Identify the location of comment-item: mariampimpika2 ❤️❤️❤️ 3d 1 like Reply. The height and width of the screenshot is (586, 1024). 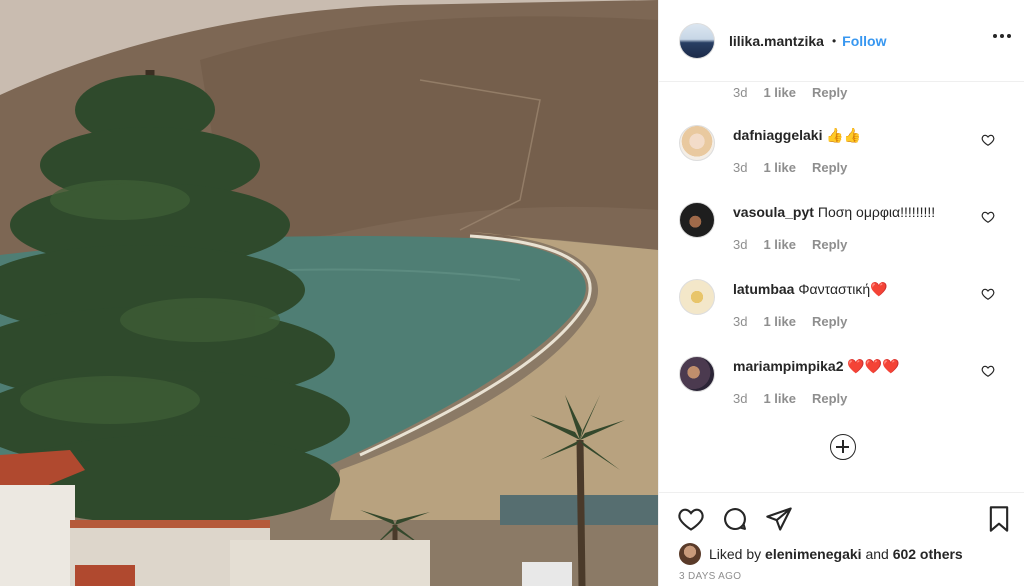
(844, 391).